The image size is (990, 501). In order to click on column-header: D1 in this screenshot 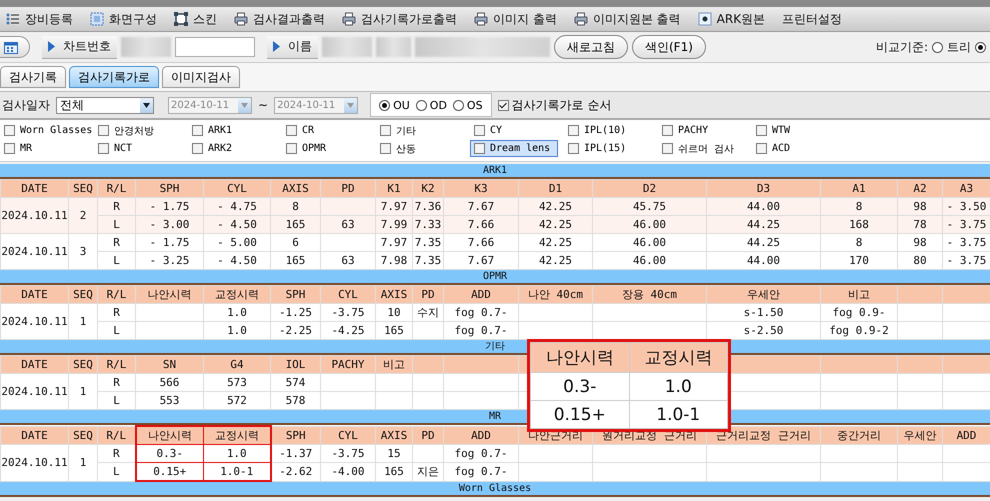, I will do `click(555, 189)`.